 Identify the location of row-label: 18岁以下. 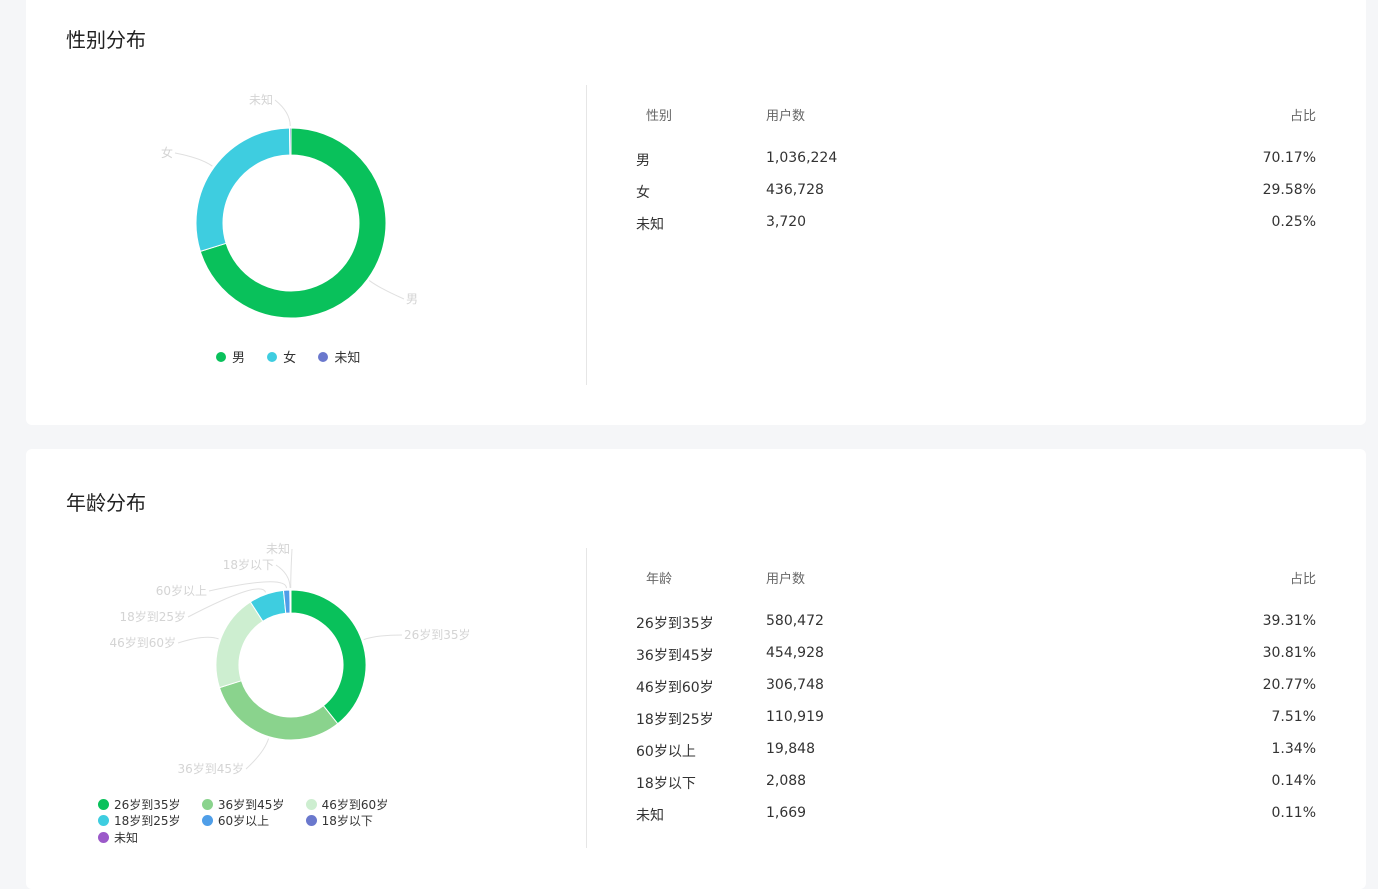
(666, 784).